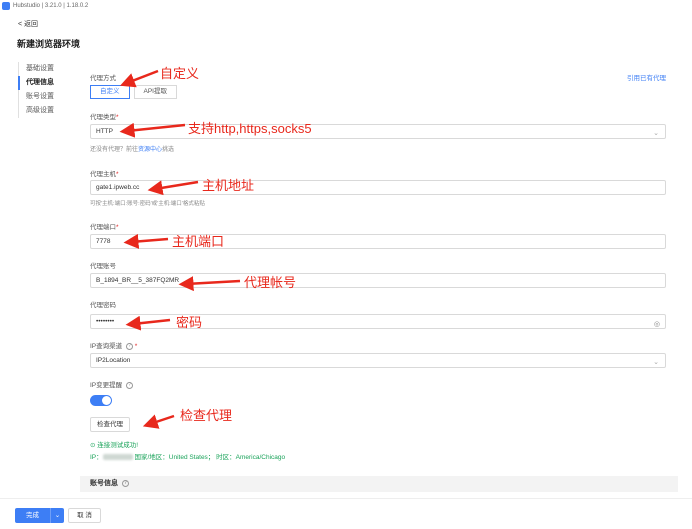  Describe the element at coordinates (173, 188) in the screenshot. I see `arrow-host` at that location.